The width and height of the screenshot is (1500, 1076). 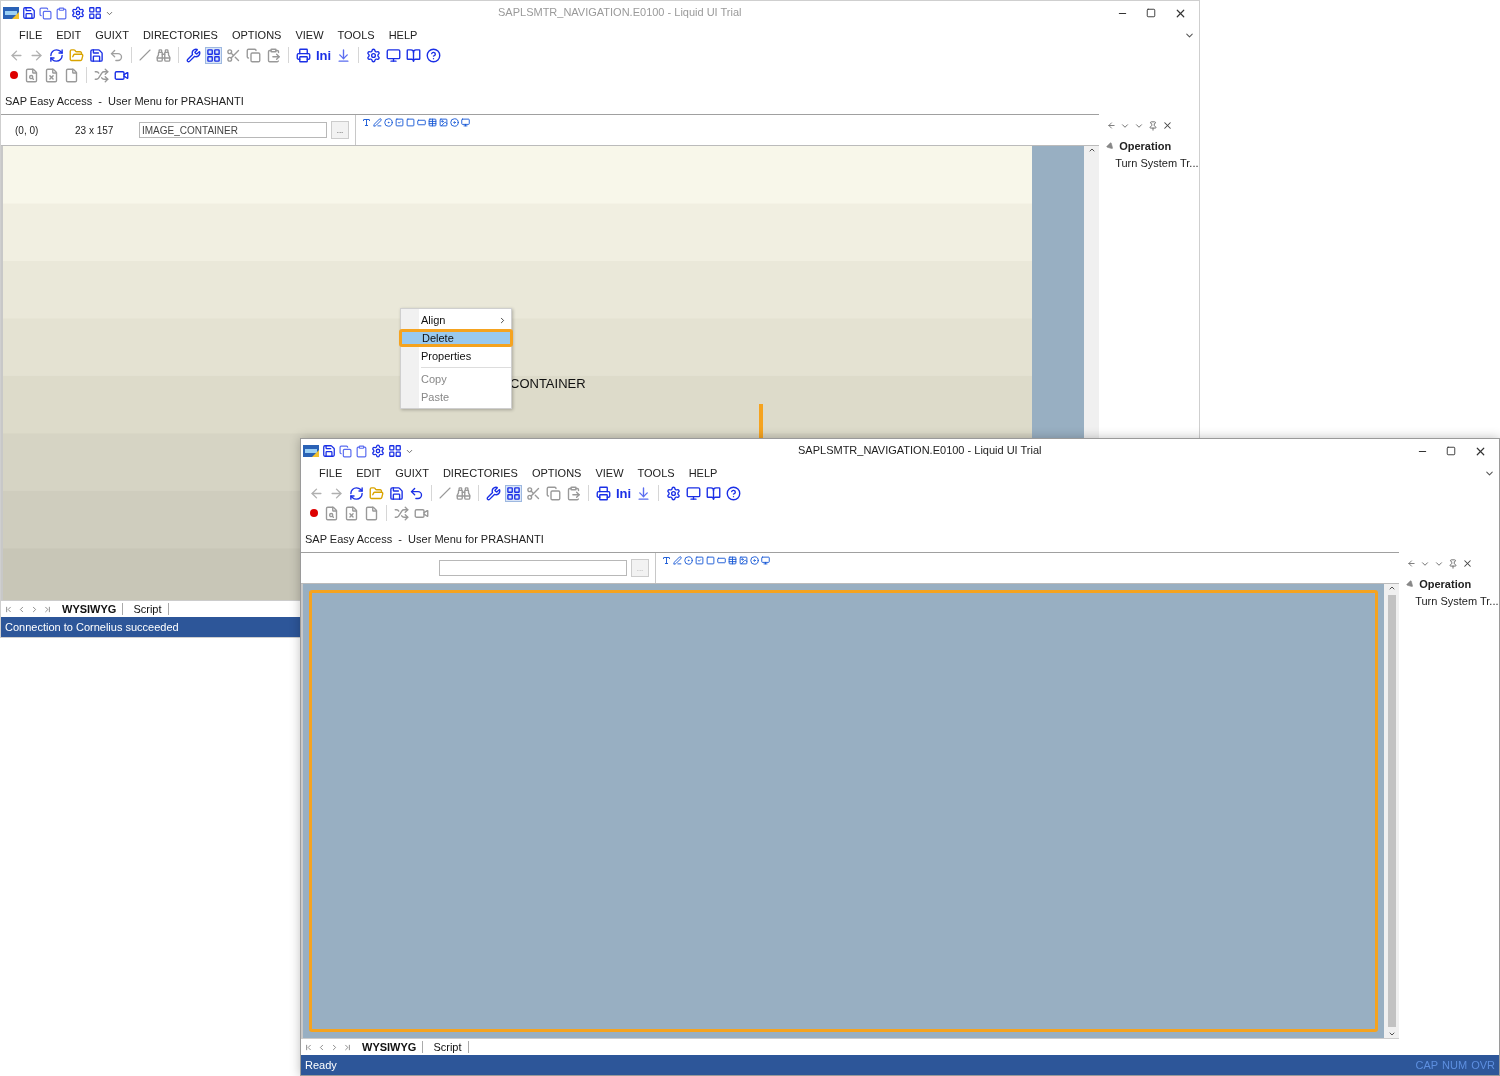 I want to click on scrollbar-thumb, so click(x=1391, y=811).